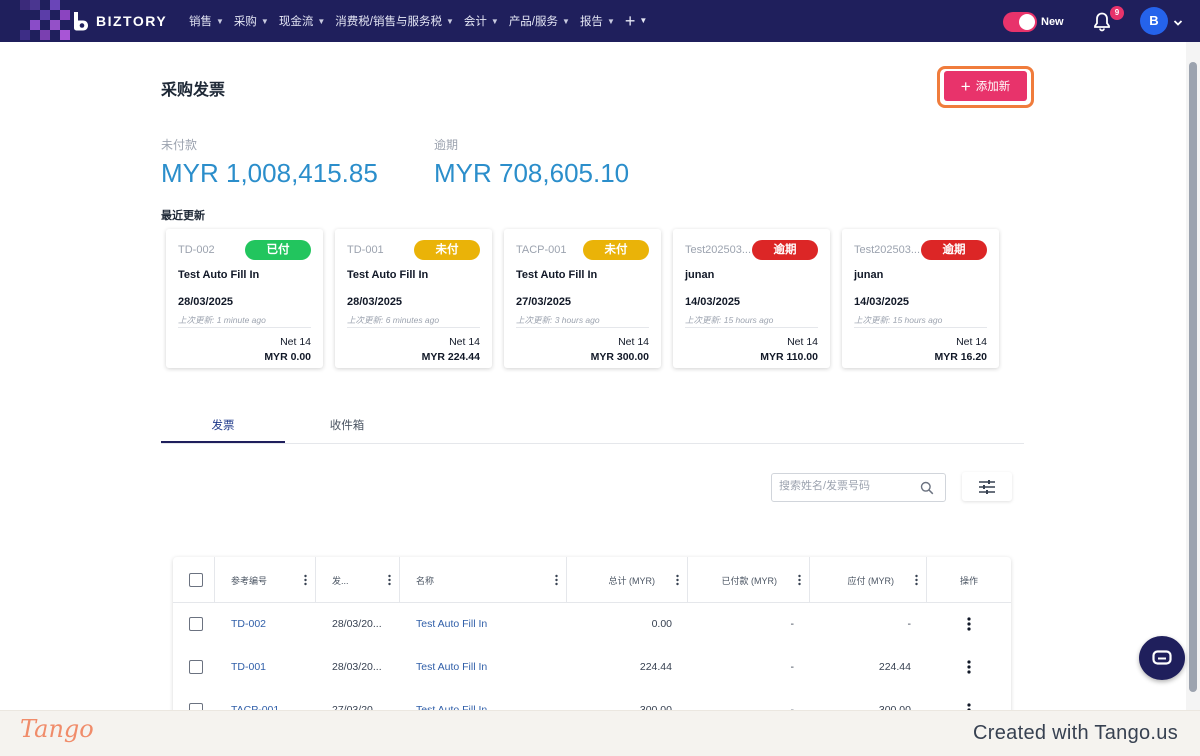  Describe the element at coordinates (248, 667) in the screenshot. I see `row-reference-link: TD-001` at that location.